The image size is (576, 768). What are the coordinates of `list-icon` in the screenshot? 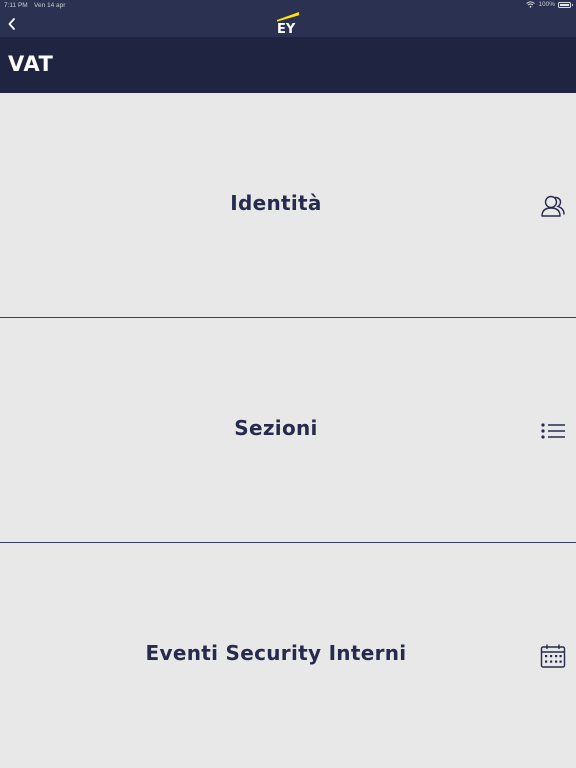 It's located at (553, 431).